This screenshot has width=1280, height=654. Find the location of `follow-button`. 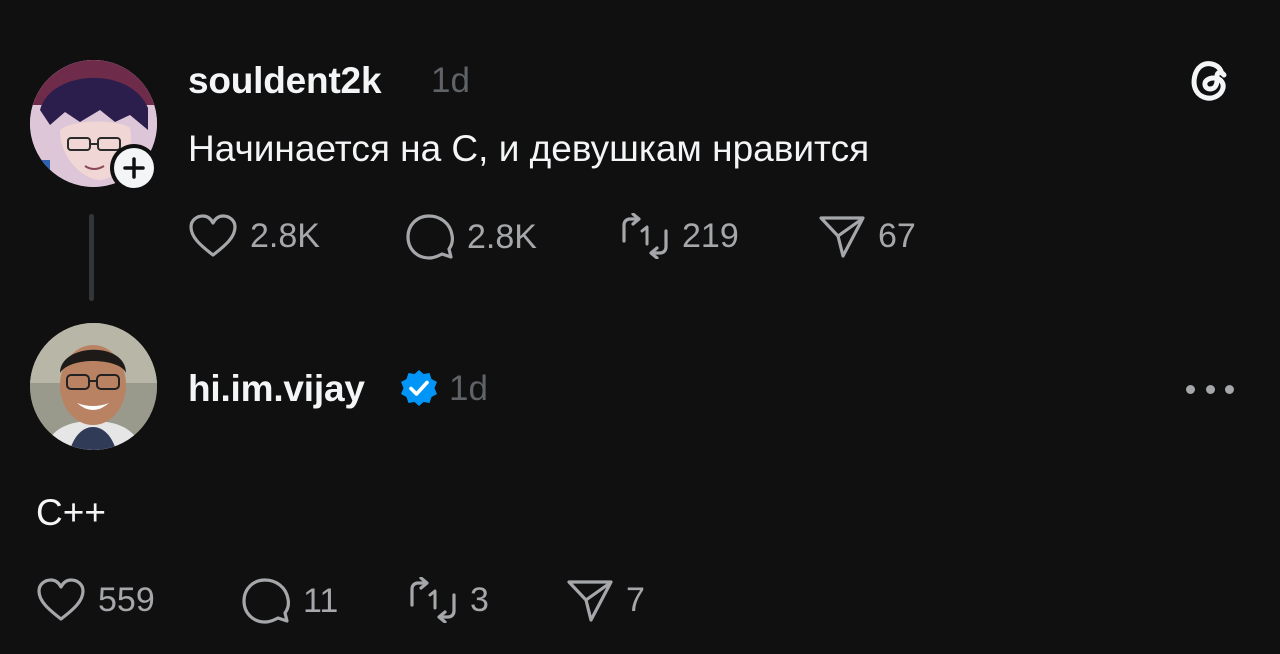

follow-button is located at coordinates (134, 168).